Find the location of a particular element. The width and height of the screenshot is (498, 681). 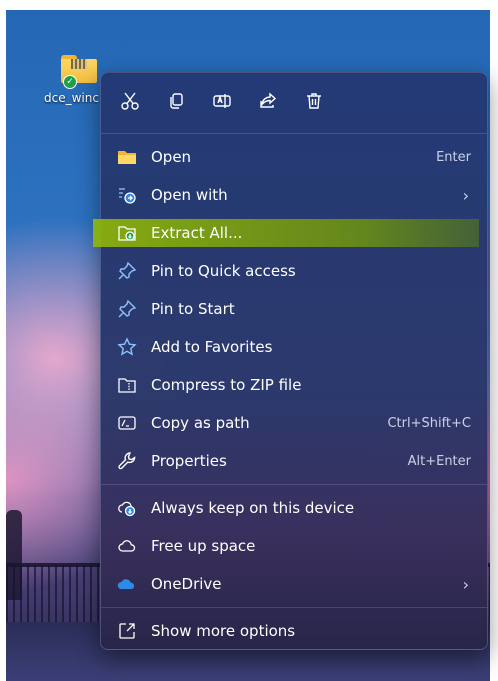

menu-item-pin-start: Pin to Start is located at coordinates (294, 309).